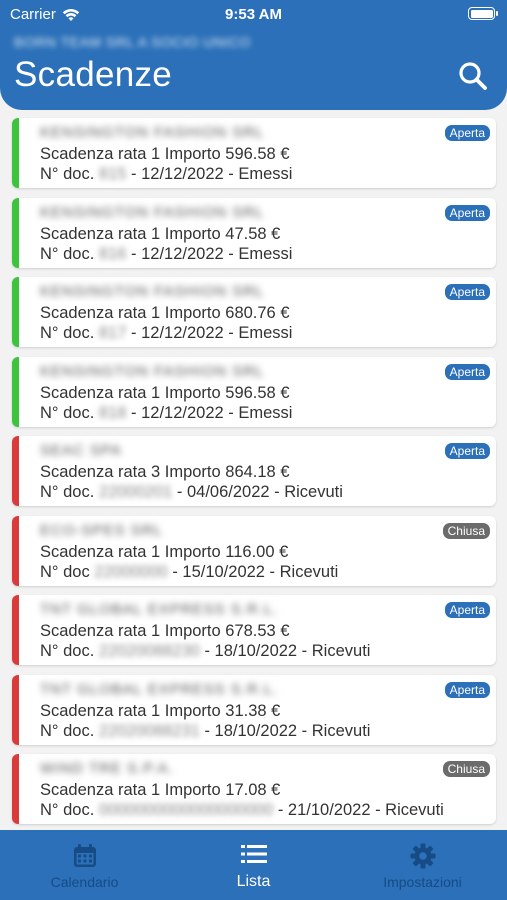 The height and width of the screenshot is (900, 507). What do you see at coordinates (164, 551) in the screenshot?
I see `installment-amount: Scadenza rata 1 Importo 116.00 €` at bounding box center [164, 551].